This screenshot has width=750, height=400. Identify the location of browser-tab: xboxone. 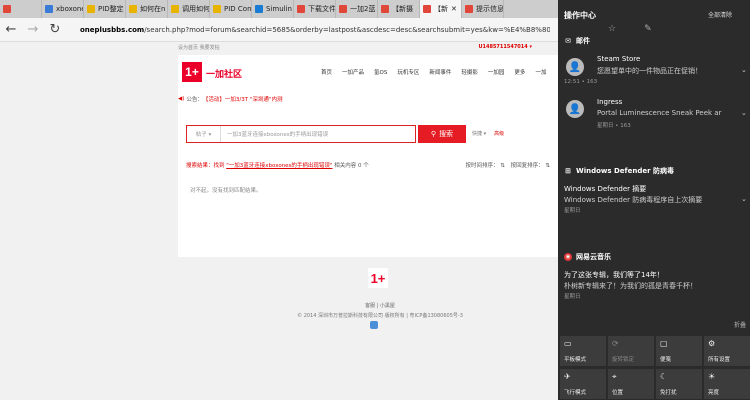
(63, 9).